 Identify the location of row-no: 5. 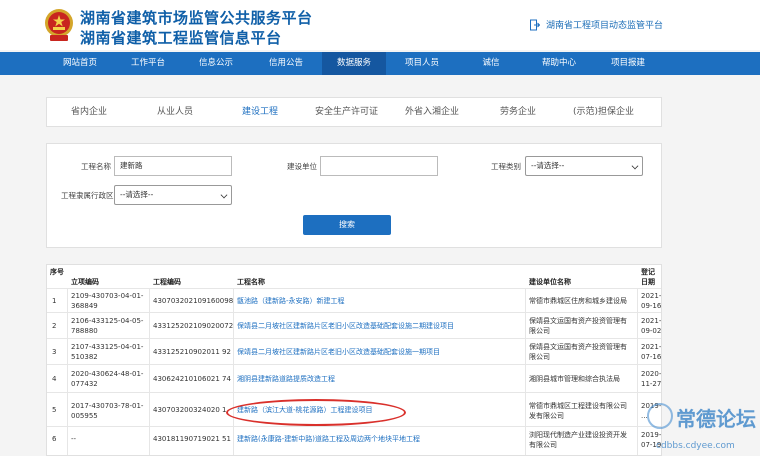
(54, 410).